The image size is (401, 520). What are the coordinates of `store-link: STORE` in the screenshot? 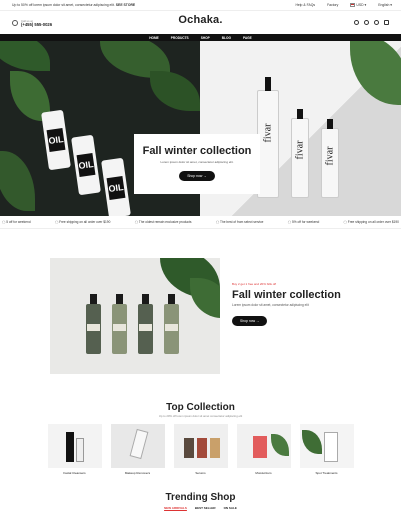 It's located at (130, 5).